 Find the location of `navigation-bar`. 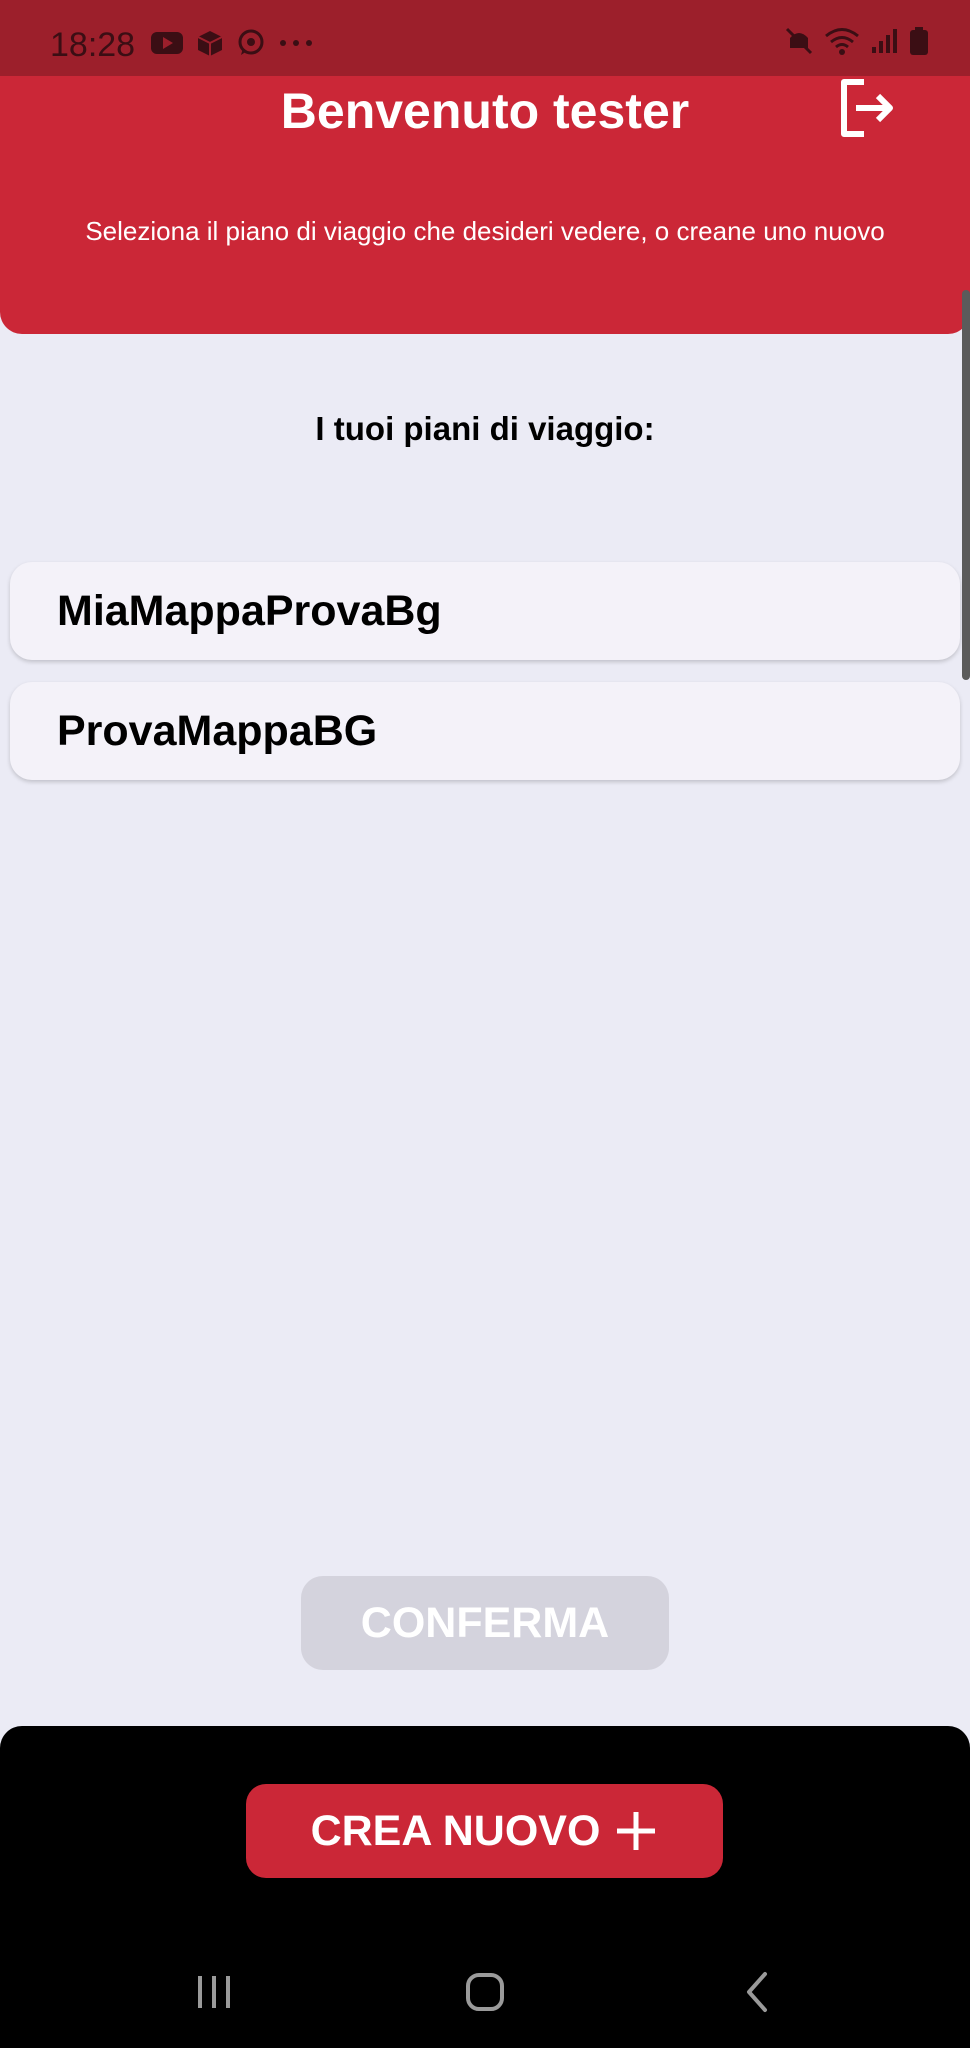

navigation-bar is located at coordinates (485, 1992).